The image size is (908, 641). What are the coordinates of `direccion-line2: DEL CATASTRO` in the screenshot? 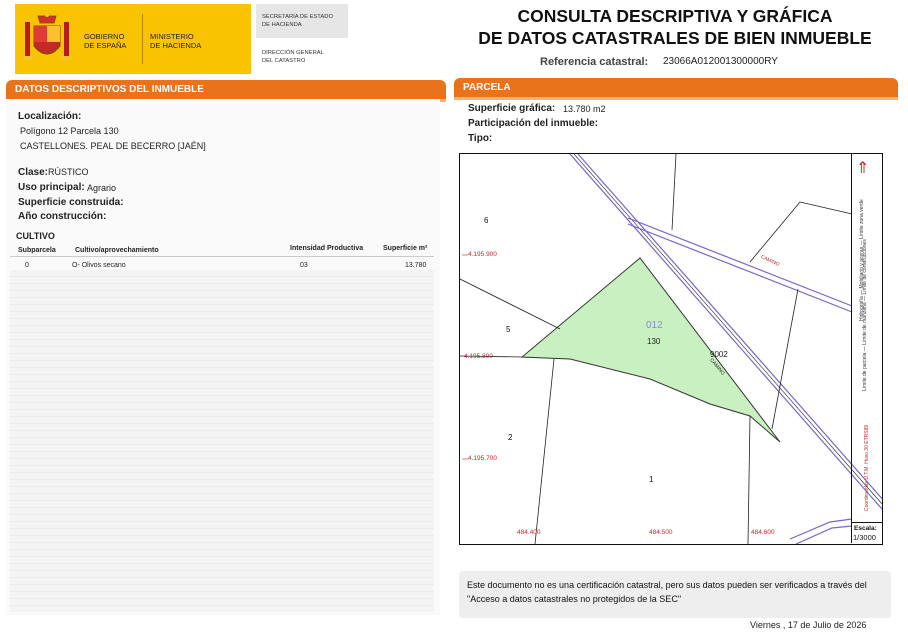 It's located at (284, 60).